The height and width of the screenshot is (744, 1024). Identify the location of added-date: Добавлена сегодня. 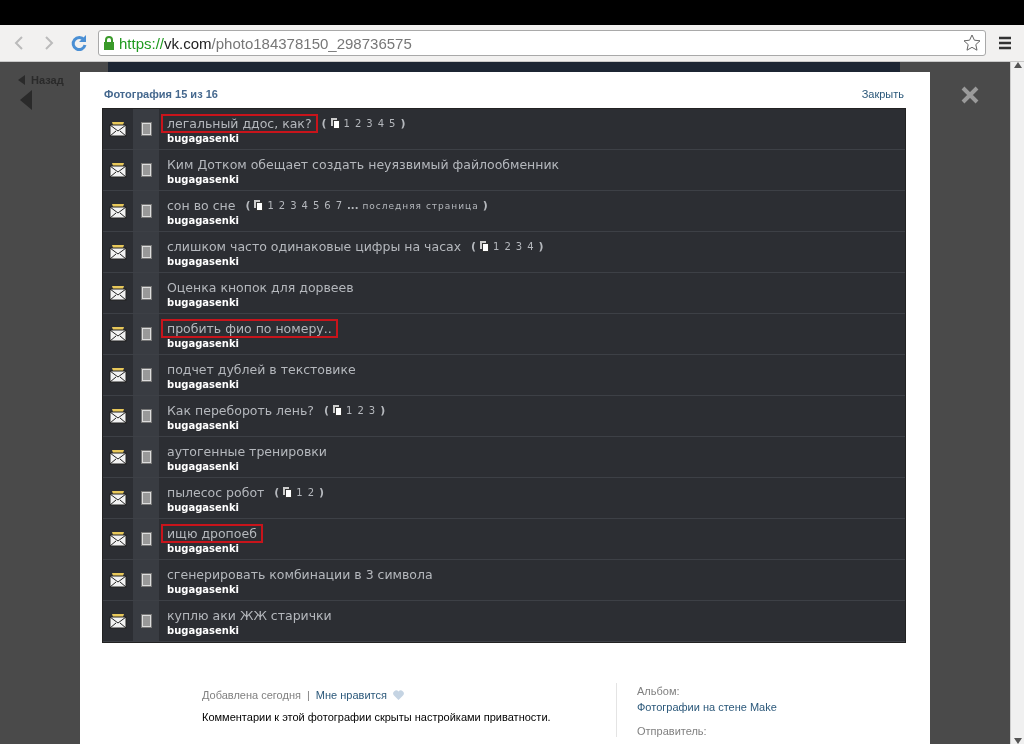
(251, 695).